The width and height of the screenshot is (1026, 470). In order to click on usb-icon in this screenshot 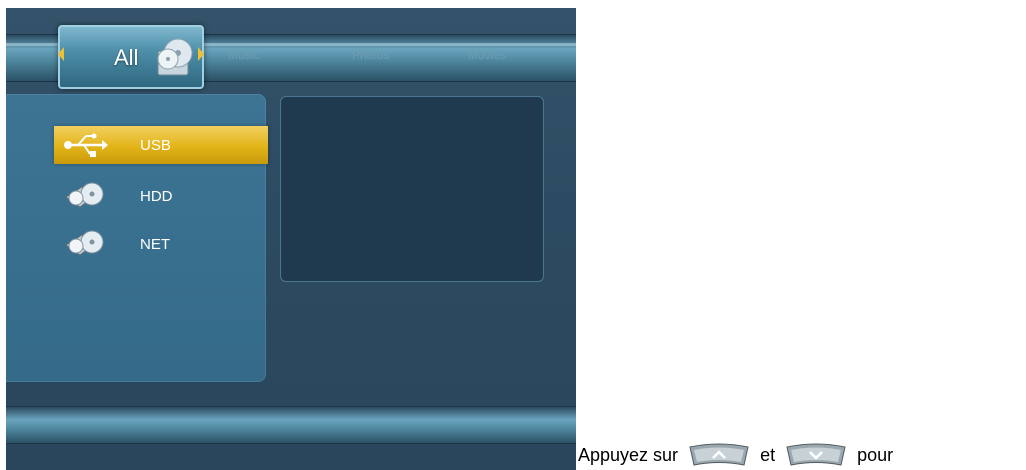, I will do `click(86, 145)`.